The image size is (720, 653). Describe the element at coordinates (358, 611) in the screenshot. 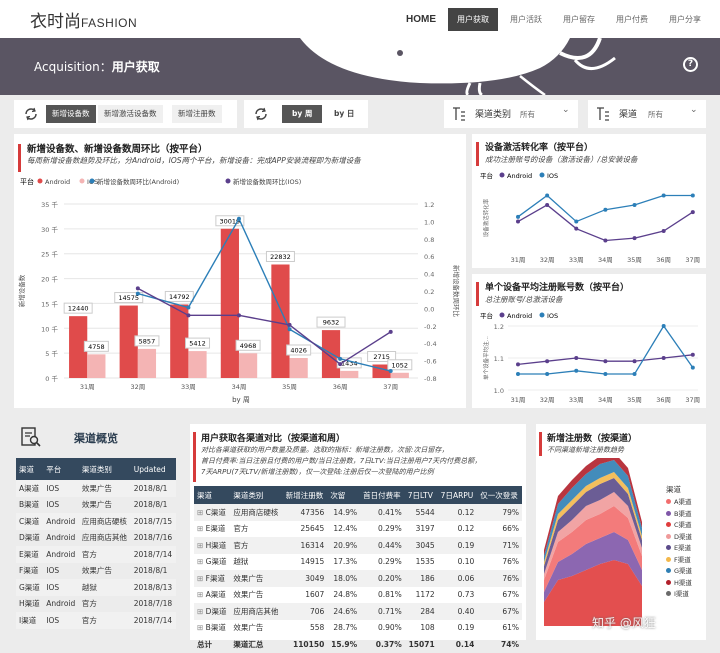

I see `table-row: ⊞ D渠道 应用商店其他 706 24.6% 0.71% 284 0.40 67%` at that location.